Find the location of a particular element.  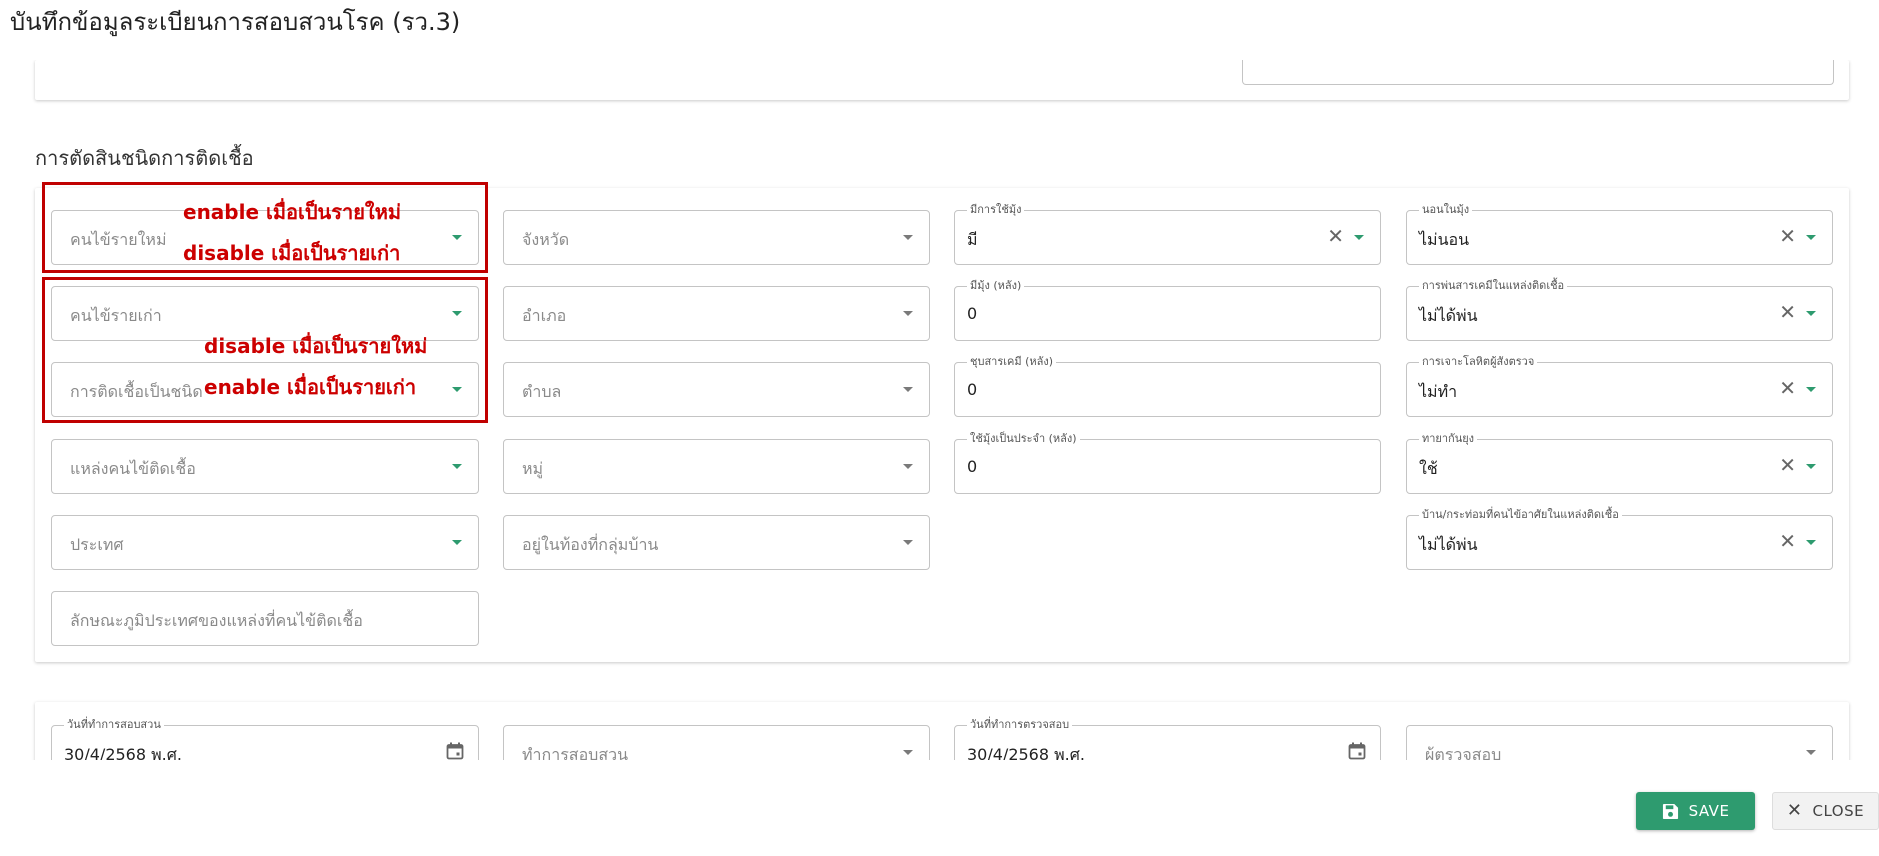

blood-test-label: การเจาะโลหิตผู้สังตรวจ is located at coordinates (1478, 362).